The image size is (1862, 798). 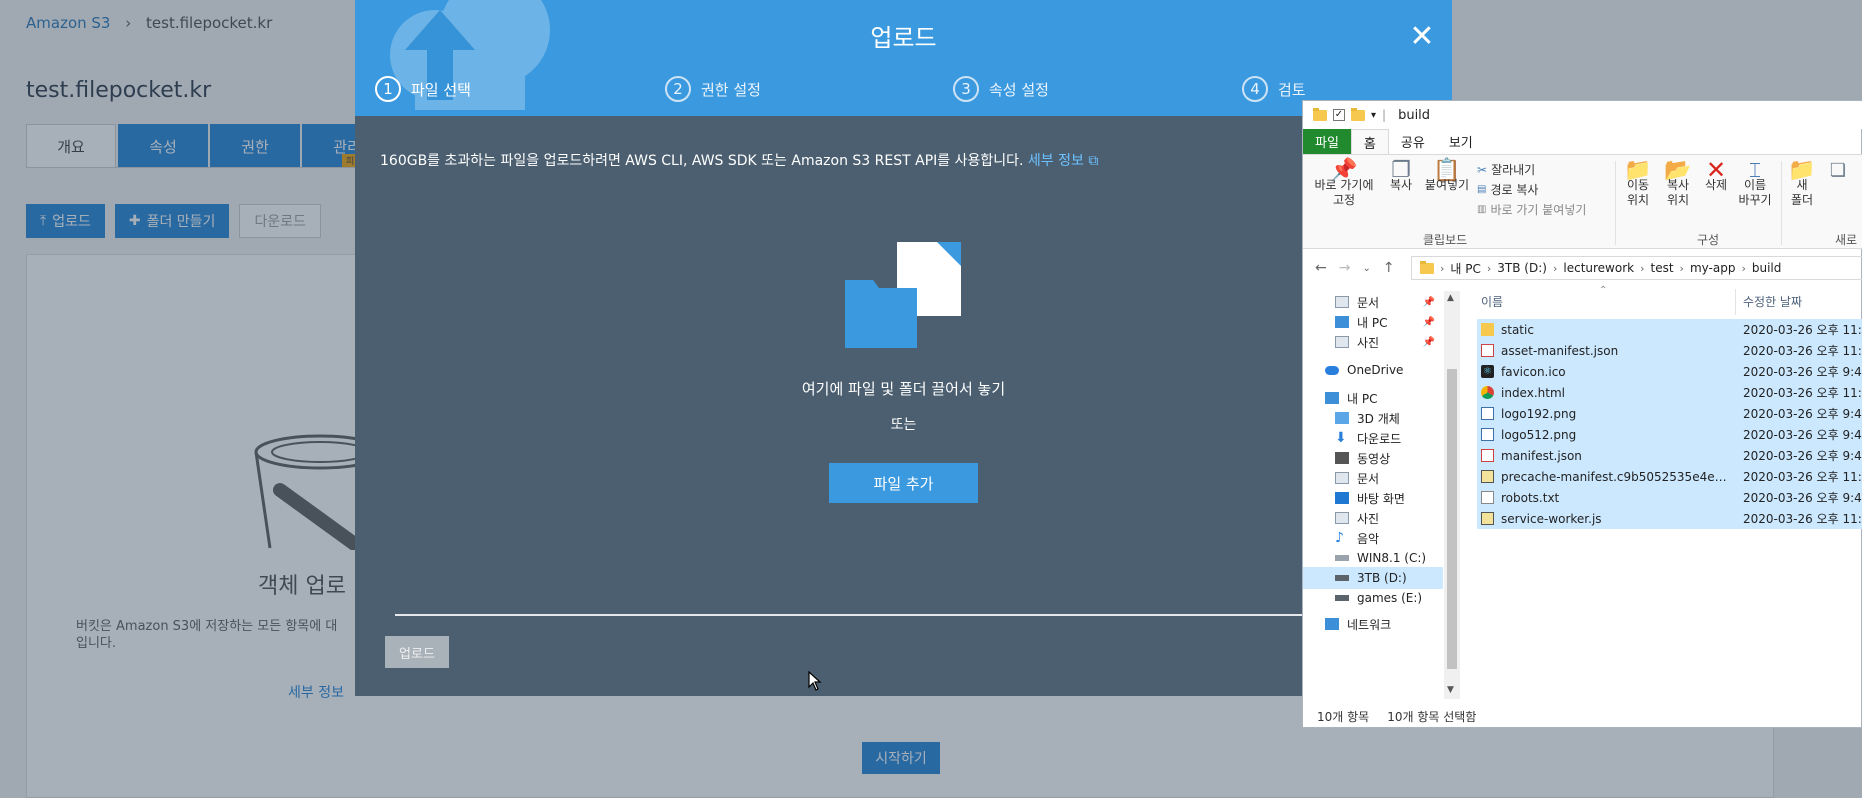 What do you see at coordinates (1450, 298) in the screenshot?
I see `scroll-up-icon: ▲` at bounding box center [1450, 298].